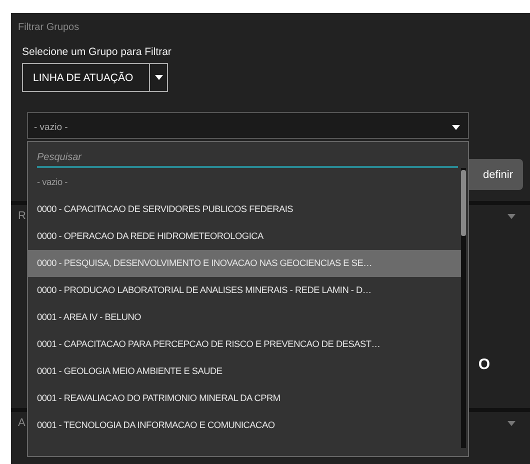 This screenshot has width=530, height=464. I want to click on dropdown-option: 0001 - TECNOLOGIA DA INFORMACAO E COMUNICACAO, so click(245, 425).